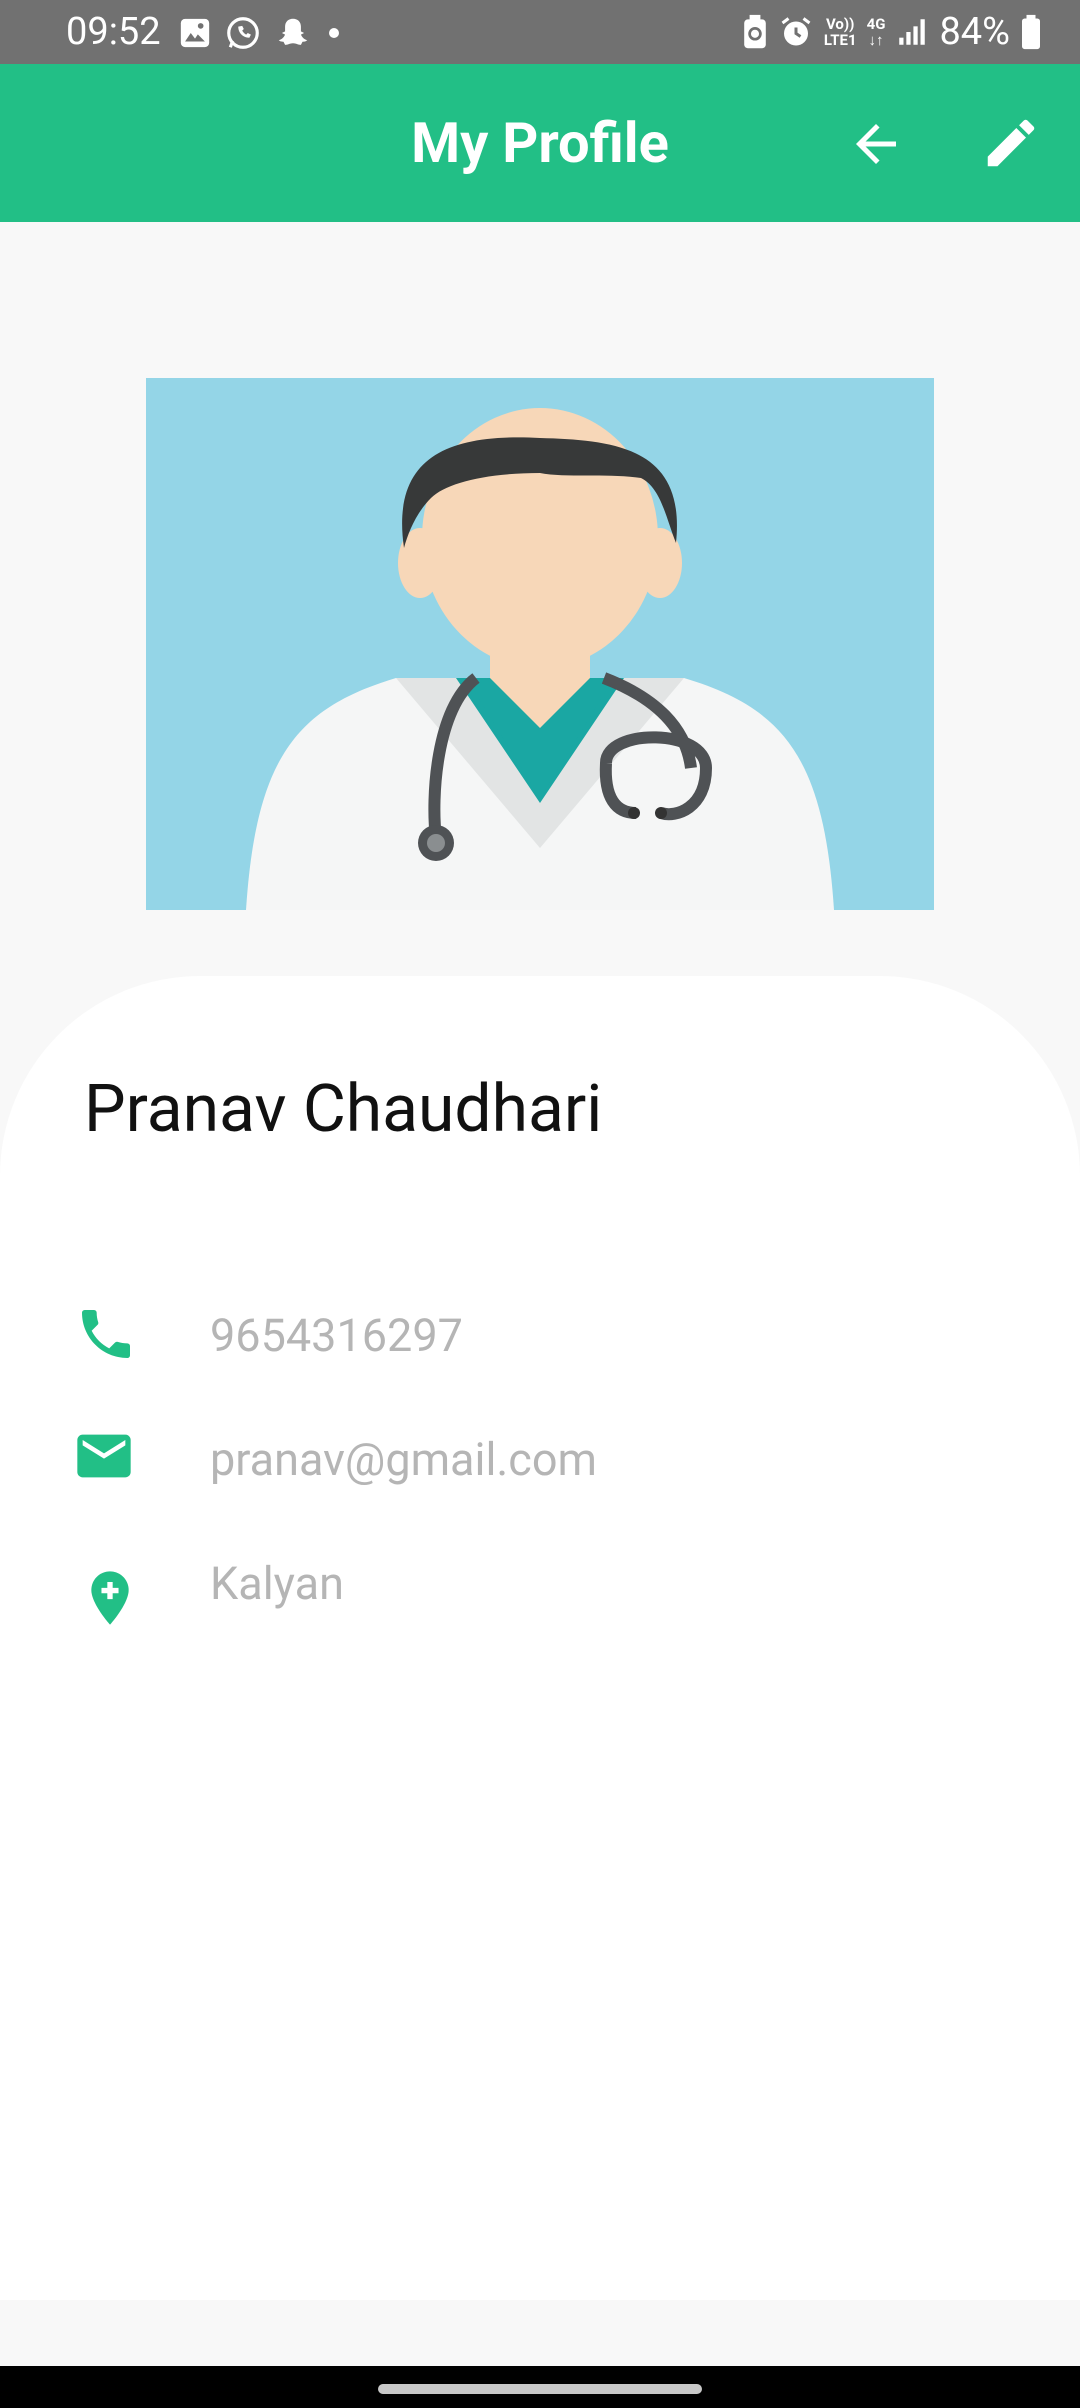  What do you see at coordinates (293, 31) in the screenshot?
I see `snapchat-icon` at bounding box center [293, 31].